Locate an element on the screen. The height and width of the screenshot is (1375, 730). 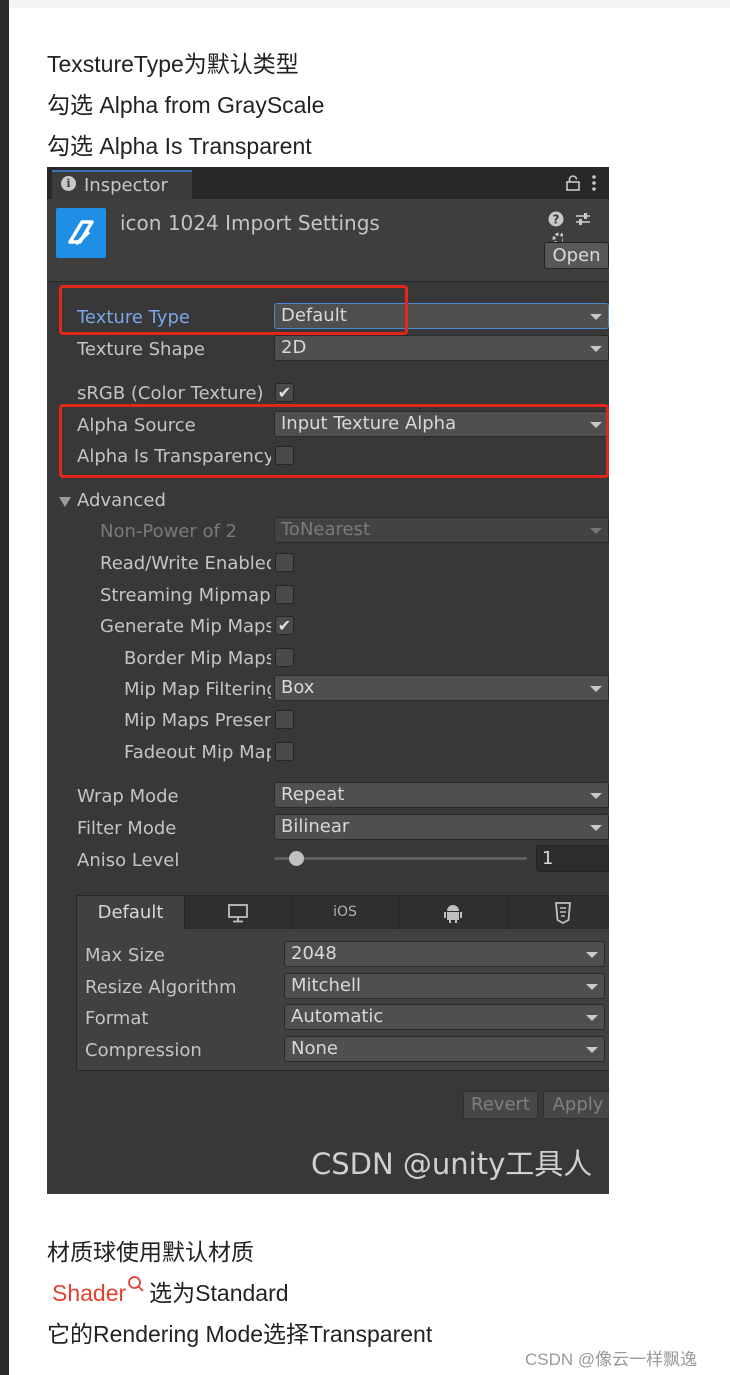
left-edge-strip is located at coordinates (4, 687).